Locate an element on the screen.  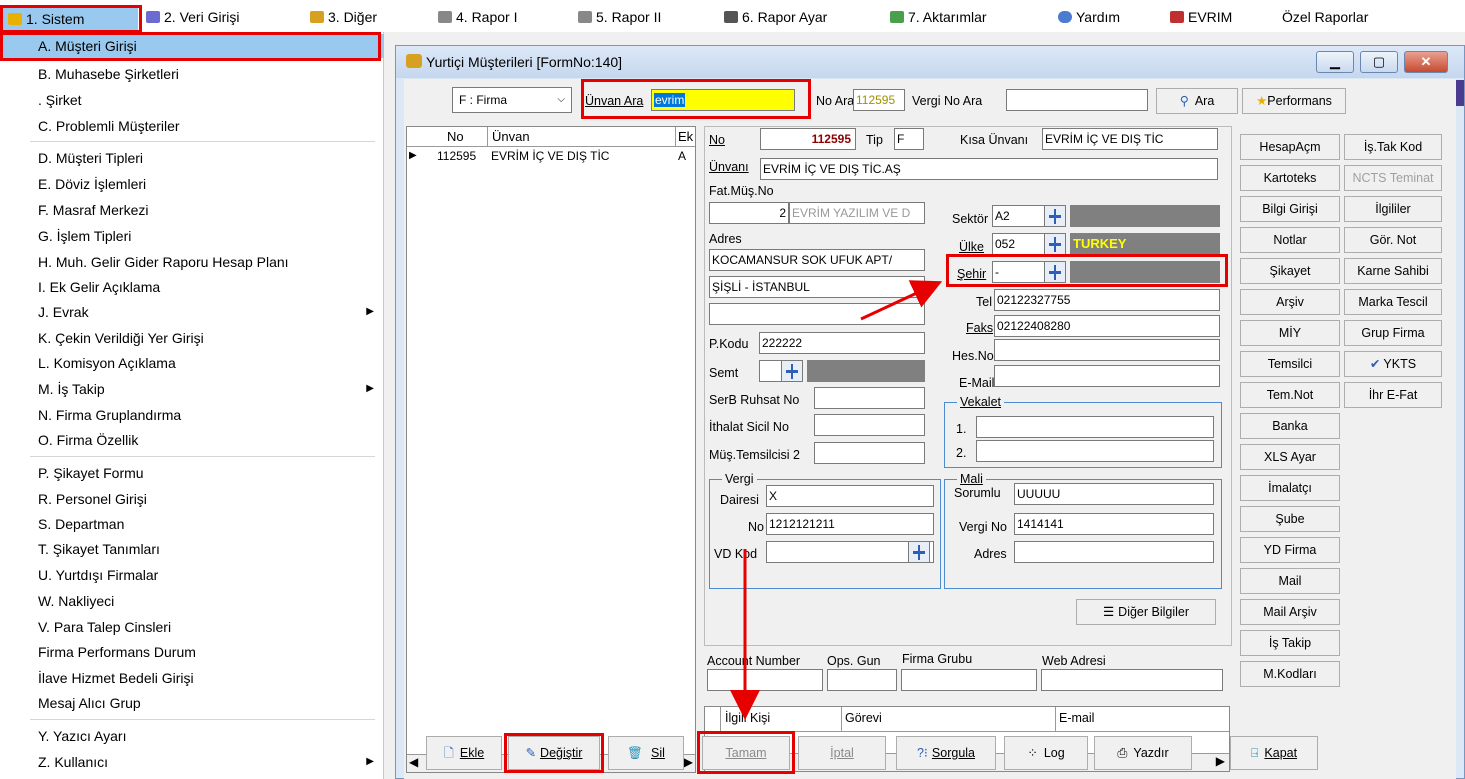
menu-item-firma-performans-durum: Firma Performans Durum is located at coordinates (192, 652).